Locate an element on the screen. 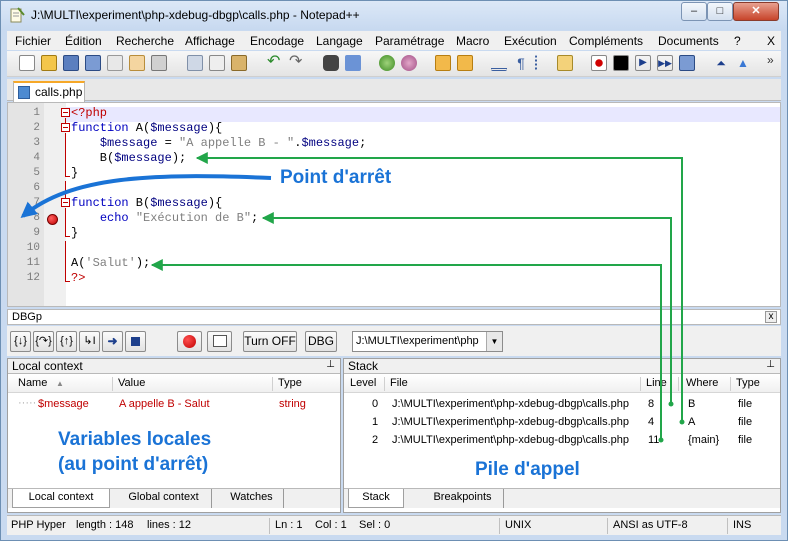 Image resolution: width=788 pixels, height=541 pixels. locals-annotation: Variables locales is located at coordinates (135, 439).